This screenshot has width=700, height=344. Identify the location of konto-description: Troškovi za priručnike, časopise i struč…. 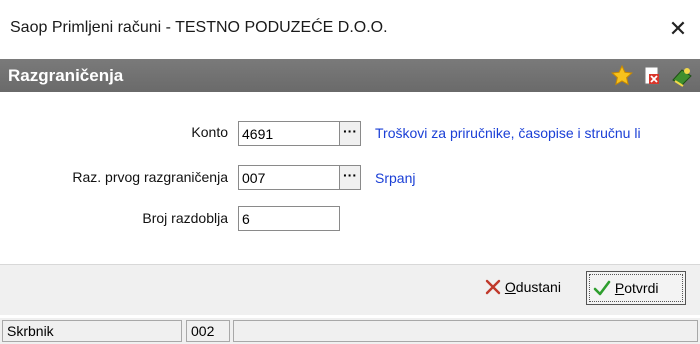
(508, 133).